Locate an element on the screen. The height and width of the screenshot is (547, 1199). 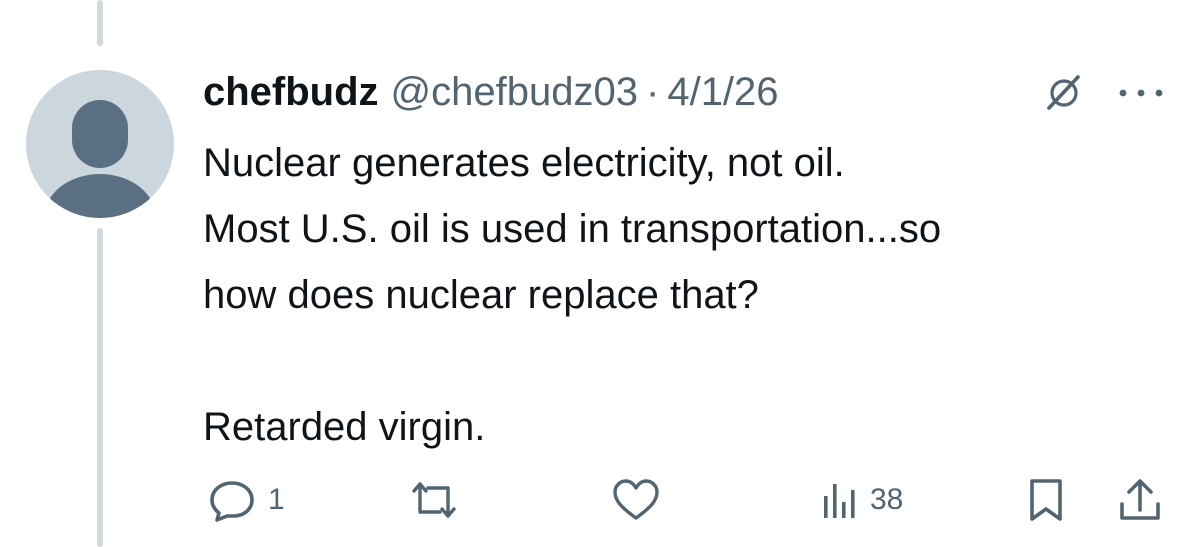
bookmark-button is located at coordinates (1046, 500).